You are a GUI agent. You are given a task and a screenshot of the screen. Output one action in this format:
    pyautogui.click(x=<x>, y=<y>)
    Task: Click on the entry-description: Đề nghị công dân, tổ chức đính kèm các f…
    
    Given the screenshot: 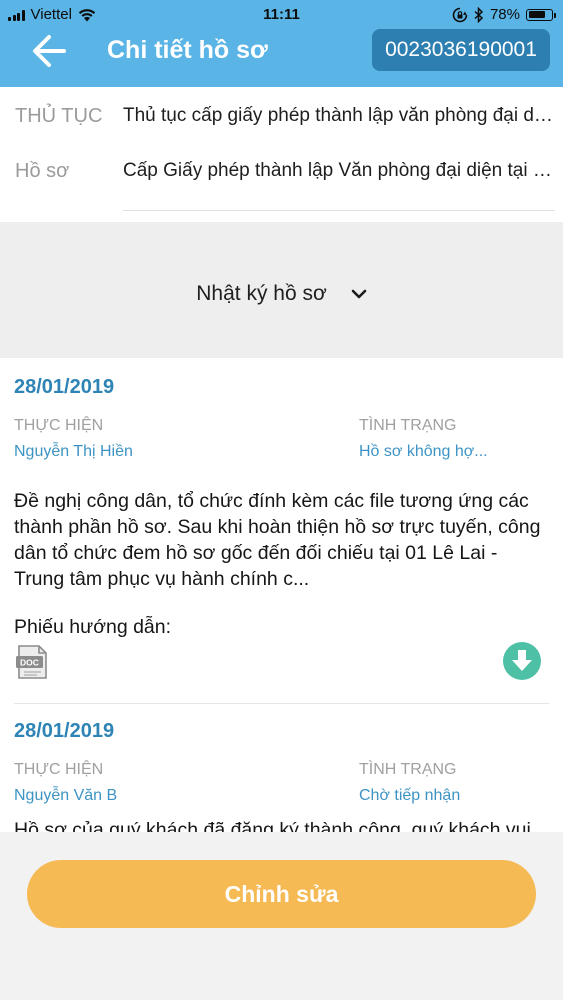 What is the action you would take?
    pyautogui.click(x=277, y=540)
    